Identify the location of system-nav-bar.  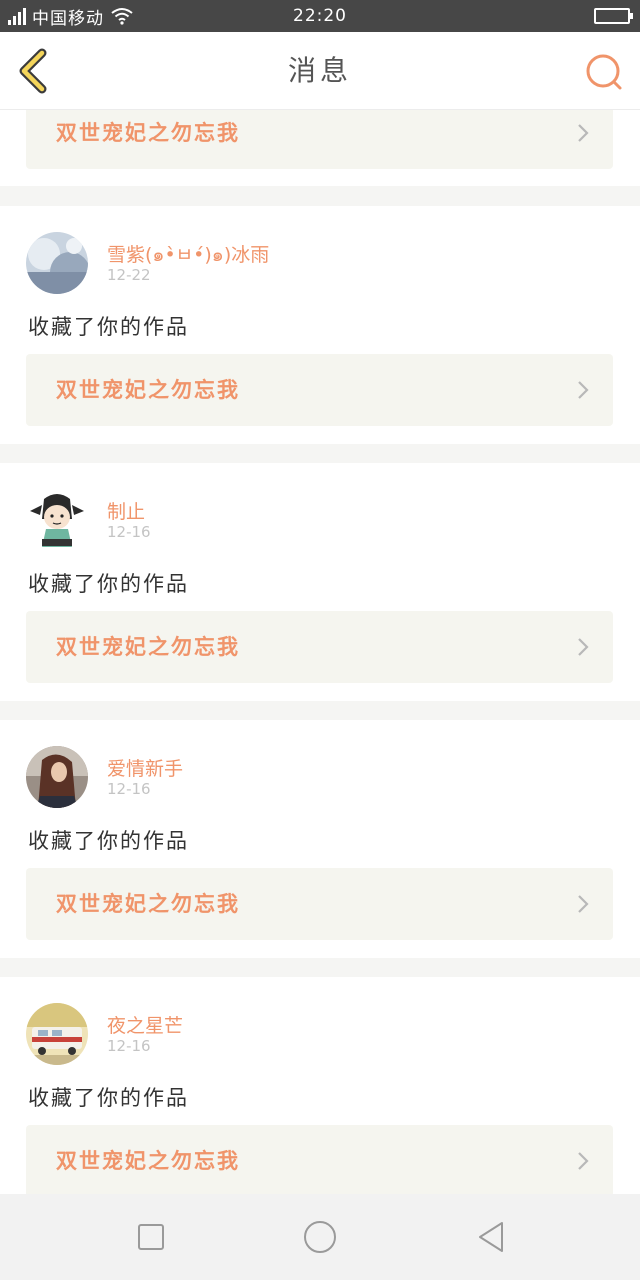
(320, 1237).